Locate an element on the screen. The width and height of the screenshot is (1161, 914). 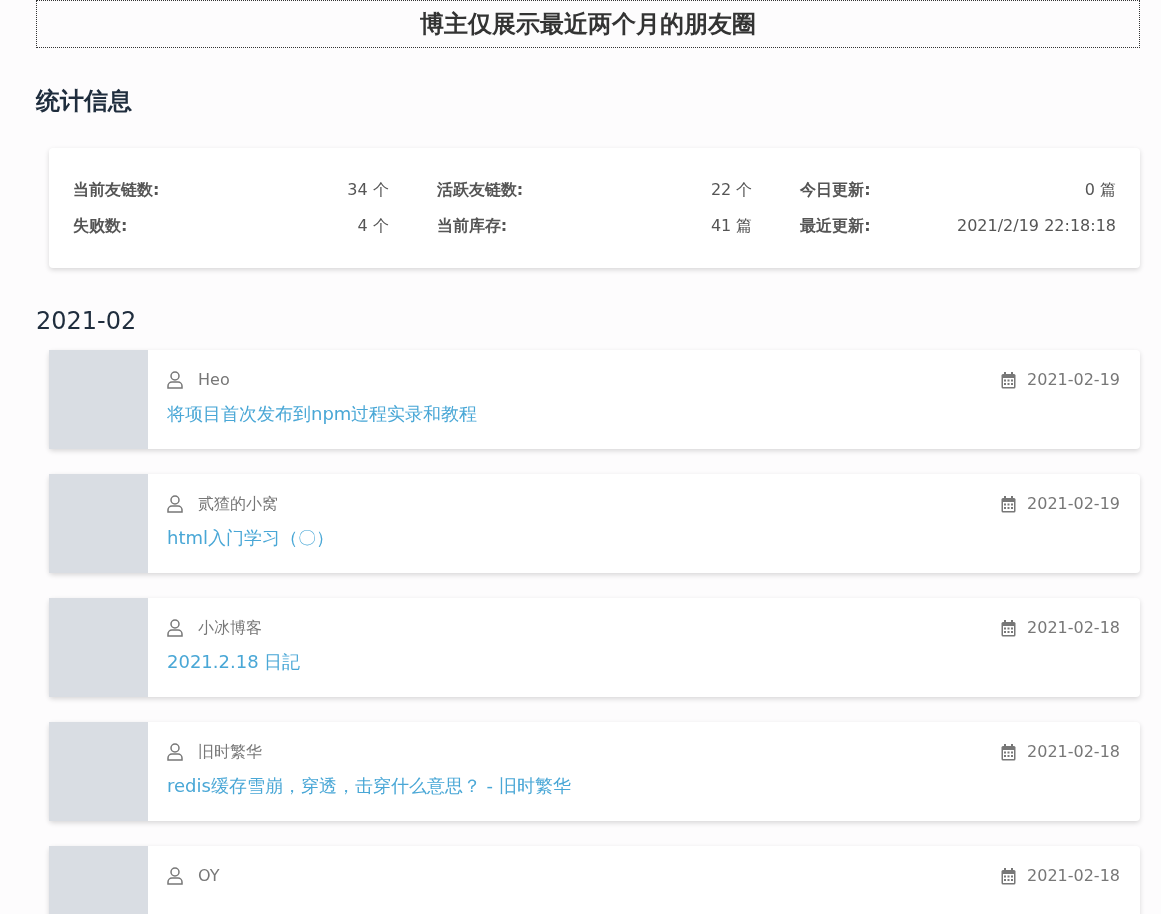
stat-value: 2021/2/19 22:18:18 is located at coordinates (1036, 226).